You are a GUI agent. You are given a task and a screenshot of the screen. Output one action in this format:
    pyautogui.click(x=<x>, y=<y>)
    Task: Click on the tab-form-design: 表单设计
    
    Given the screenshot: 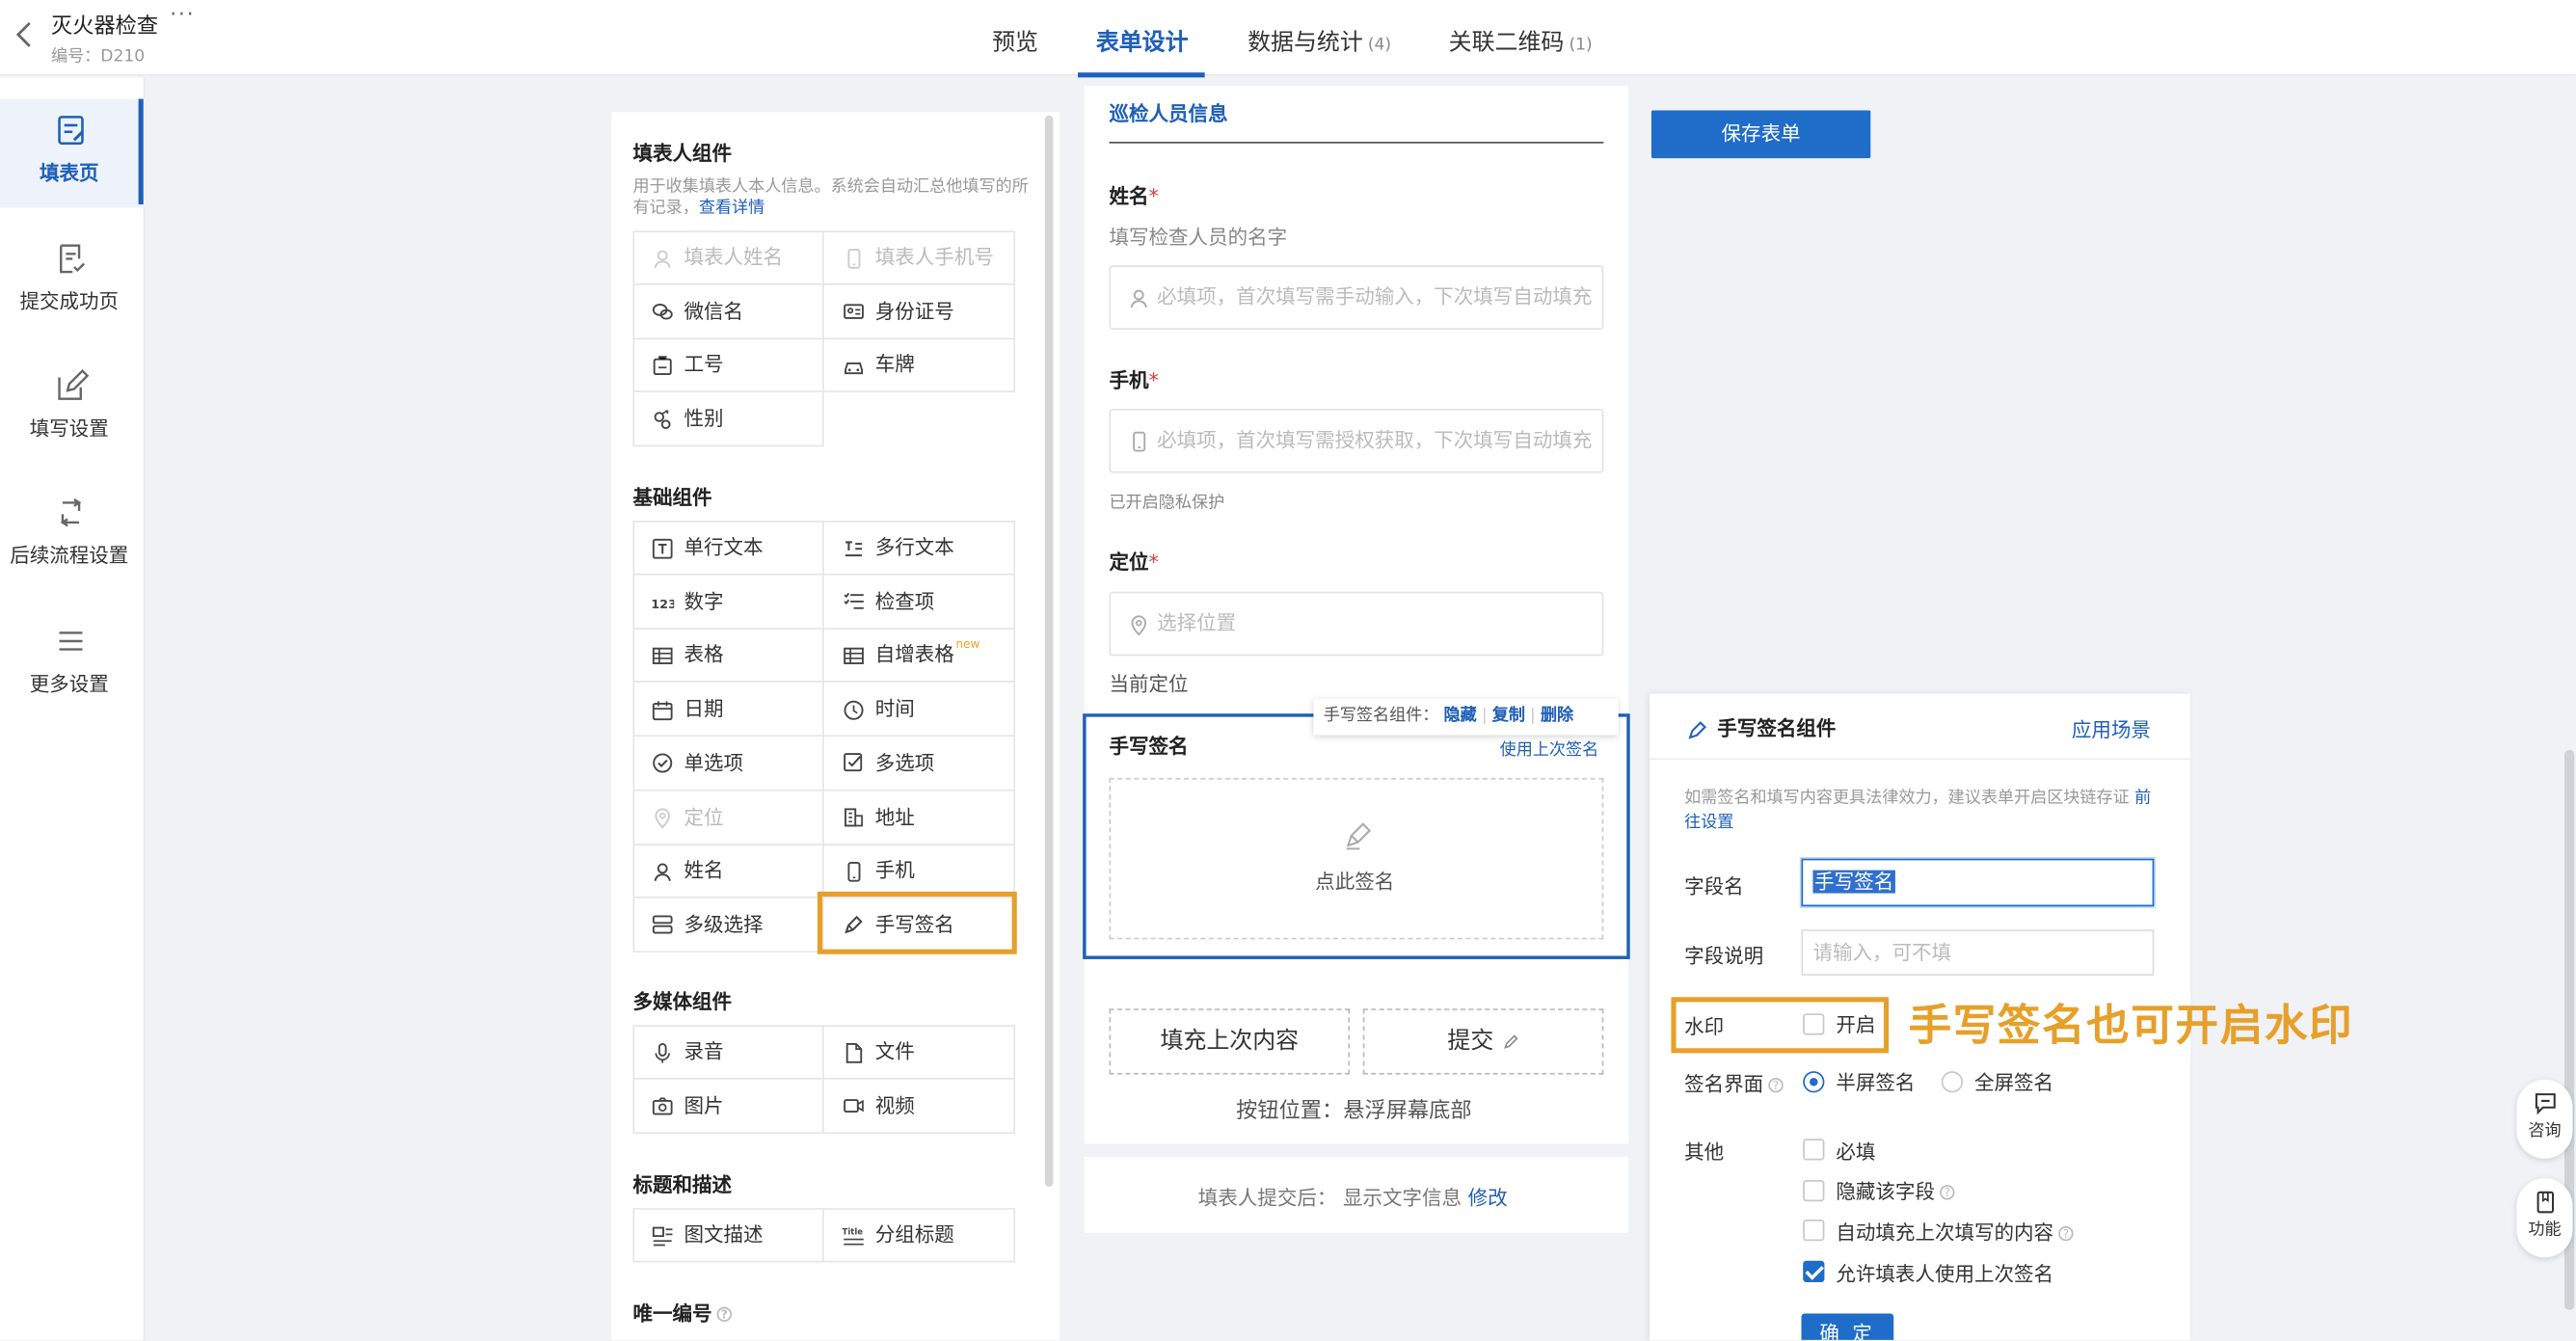 What is the action you would take?
    pyautogui.click(x=1142, y=42)
    